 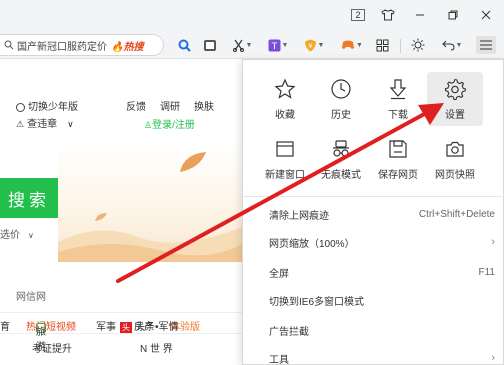 I want to click on warning-icon: ⚠, so click(x=20, y=124).